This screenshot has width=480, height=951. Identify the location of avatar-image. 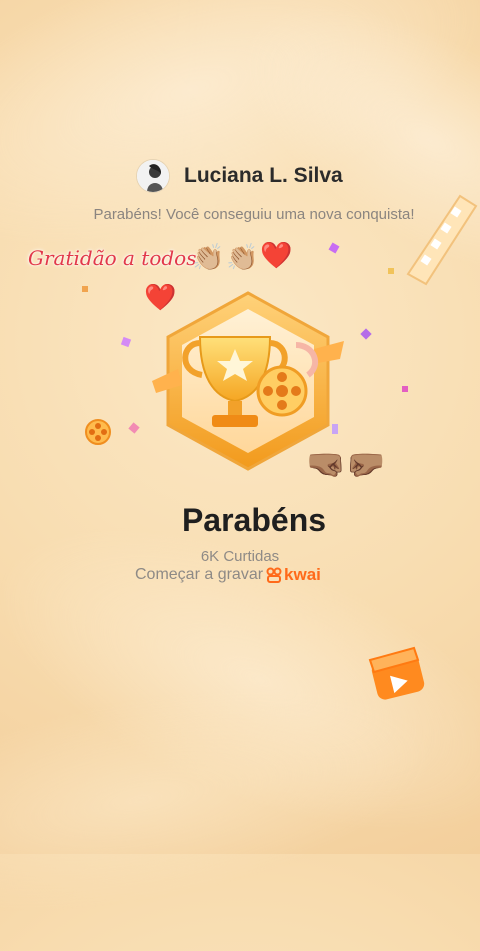
(153, 176).